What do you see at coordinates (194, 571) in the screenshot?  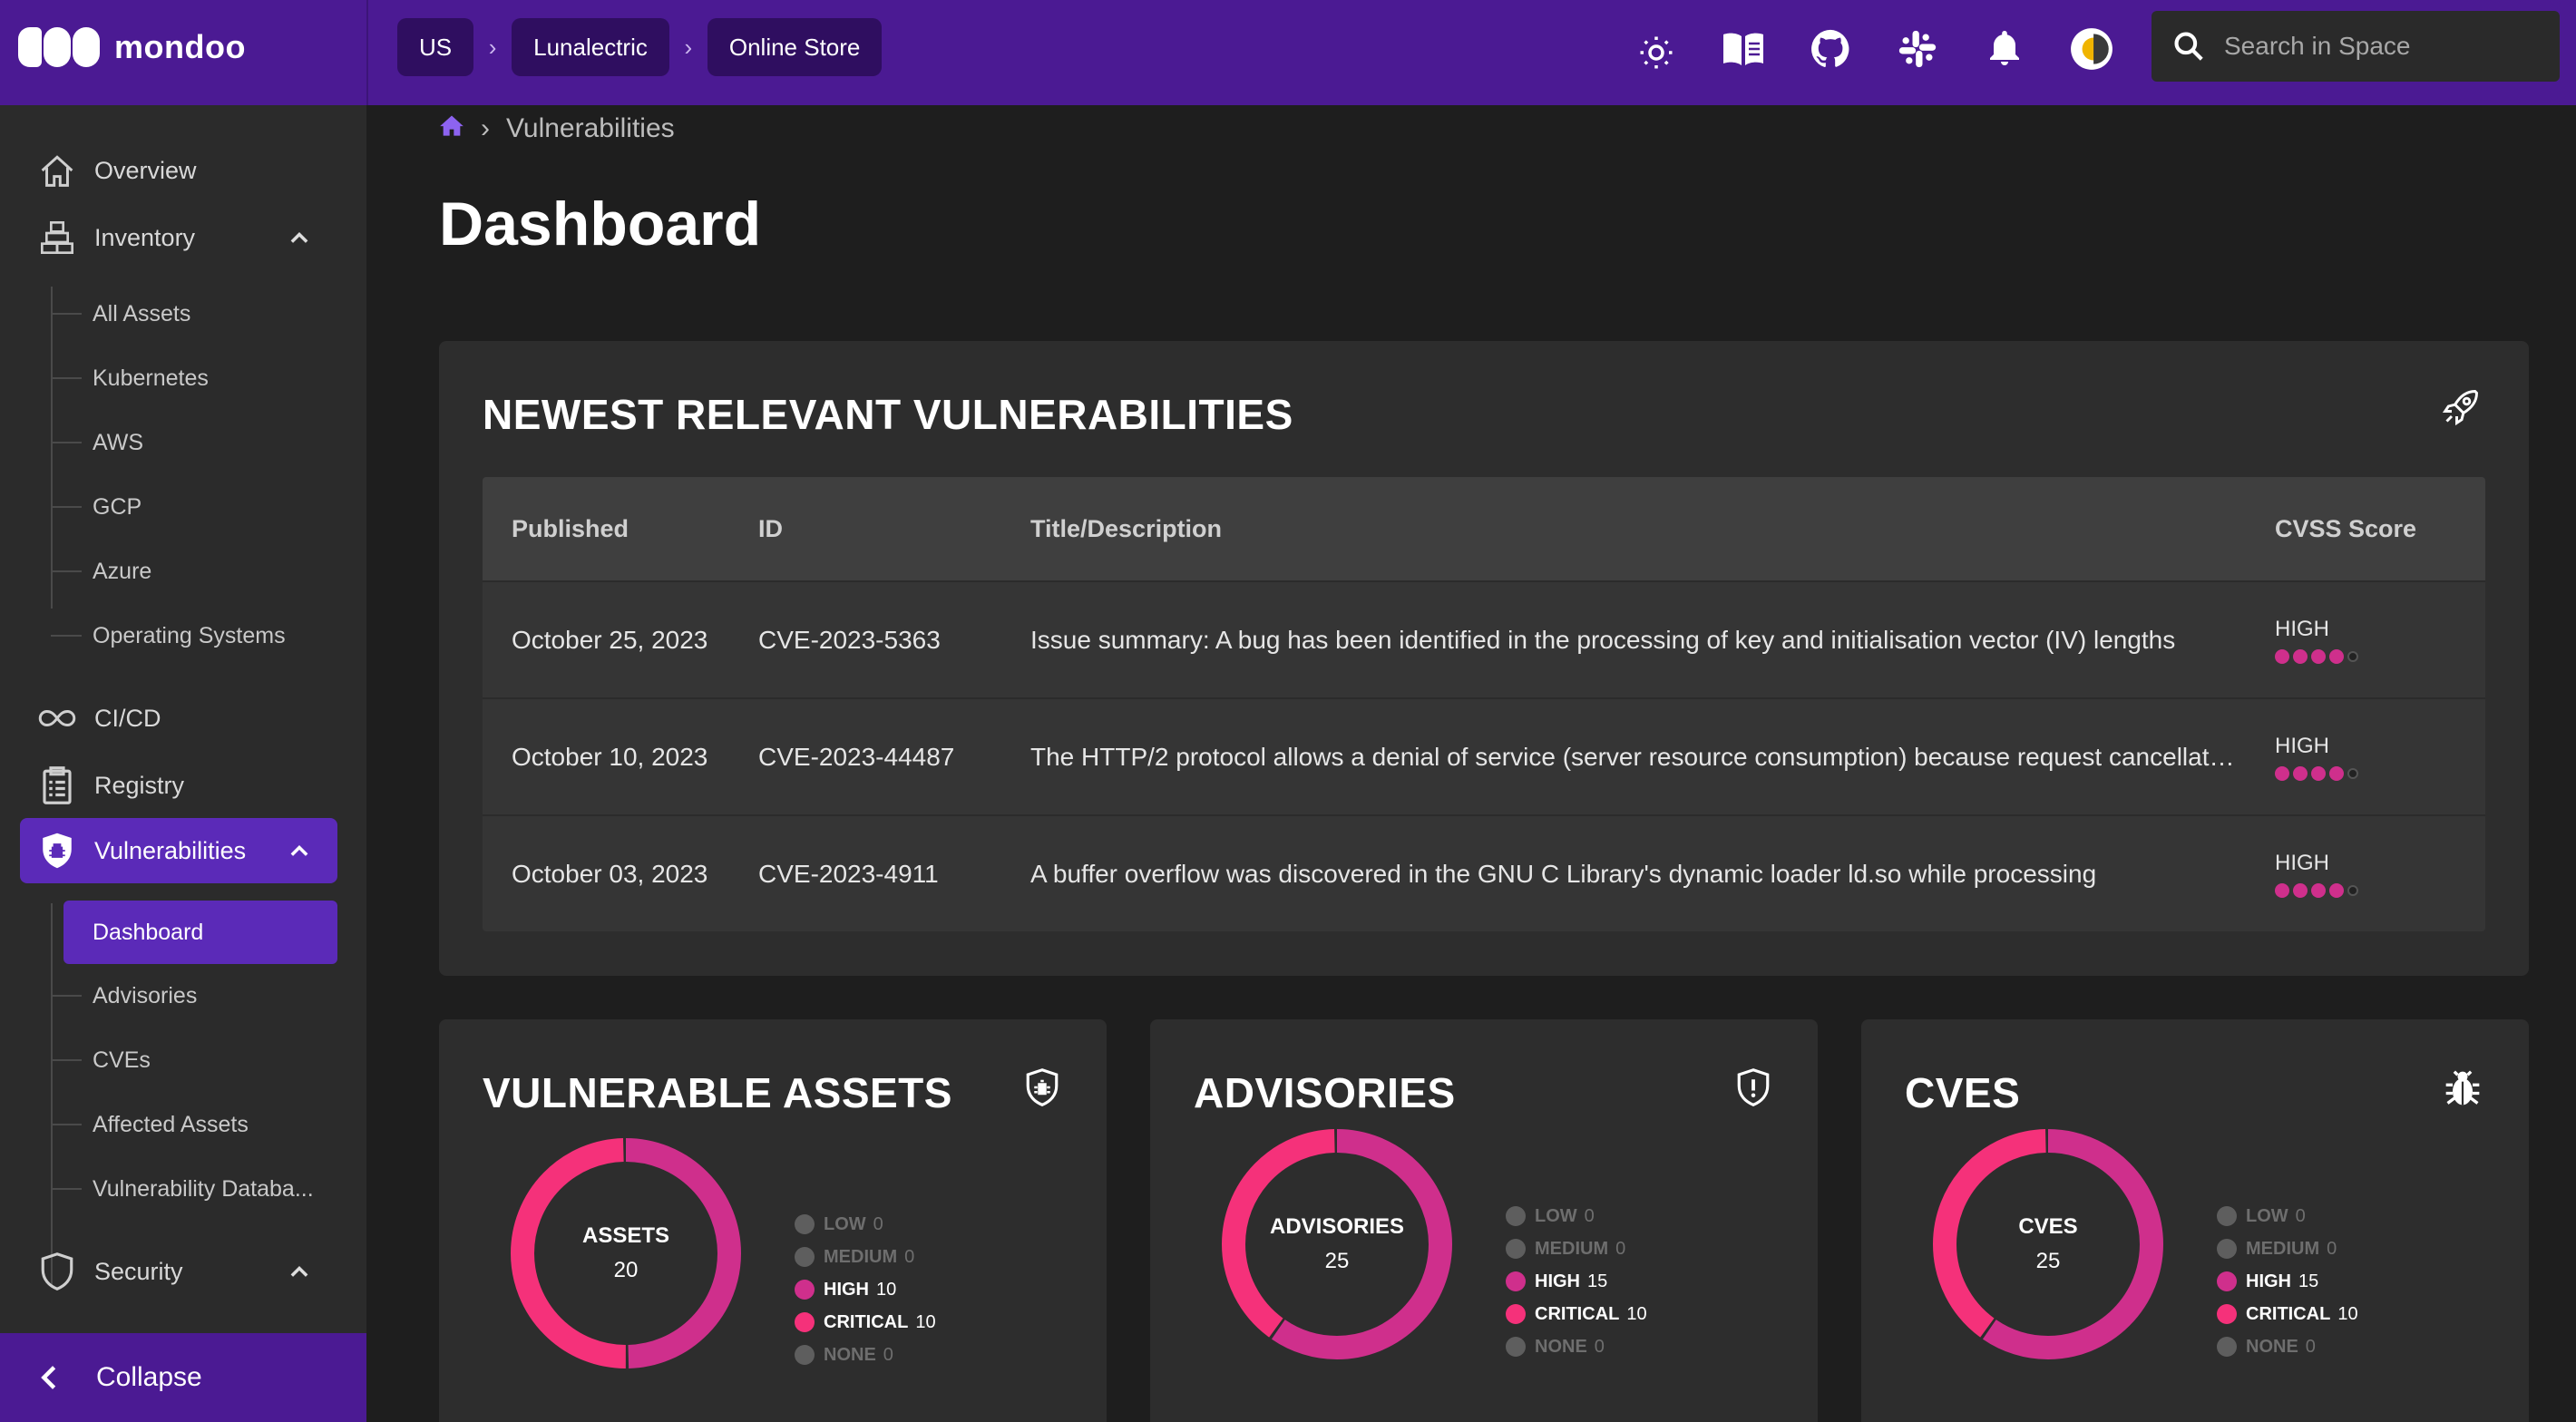 I see `sidebar-subitem-azure: Azure` at bounding box center [194, 571].